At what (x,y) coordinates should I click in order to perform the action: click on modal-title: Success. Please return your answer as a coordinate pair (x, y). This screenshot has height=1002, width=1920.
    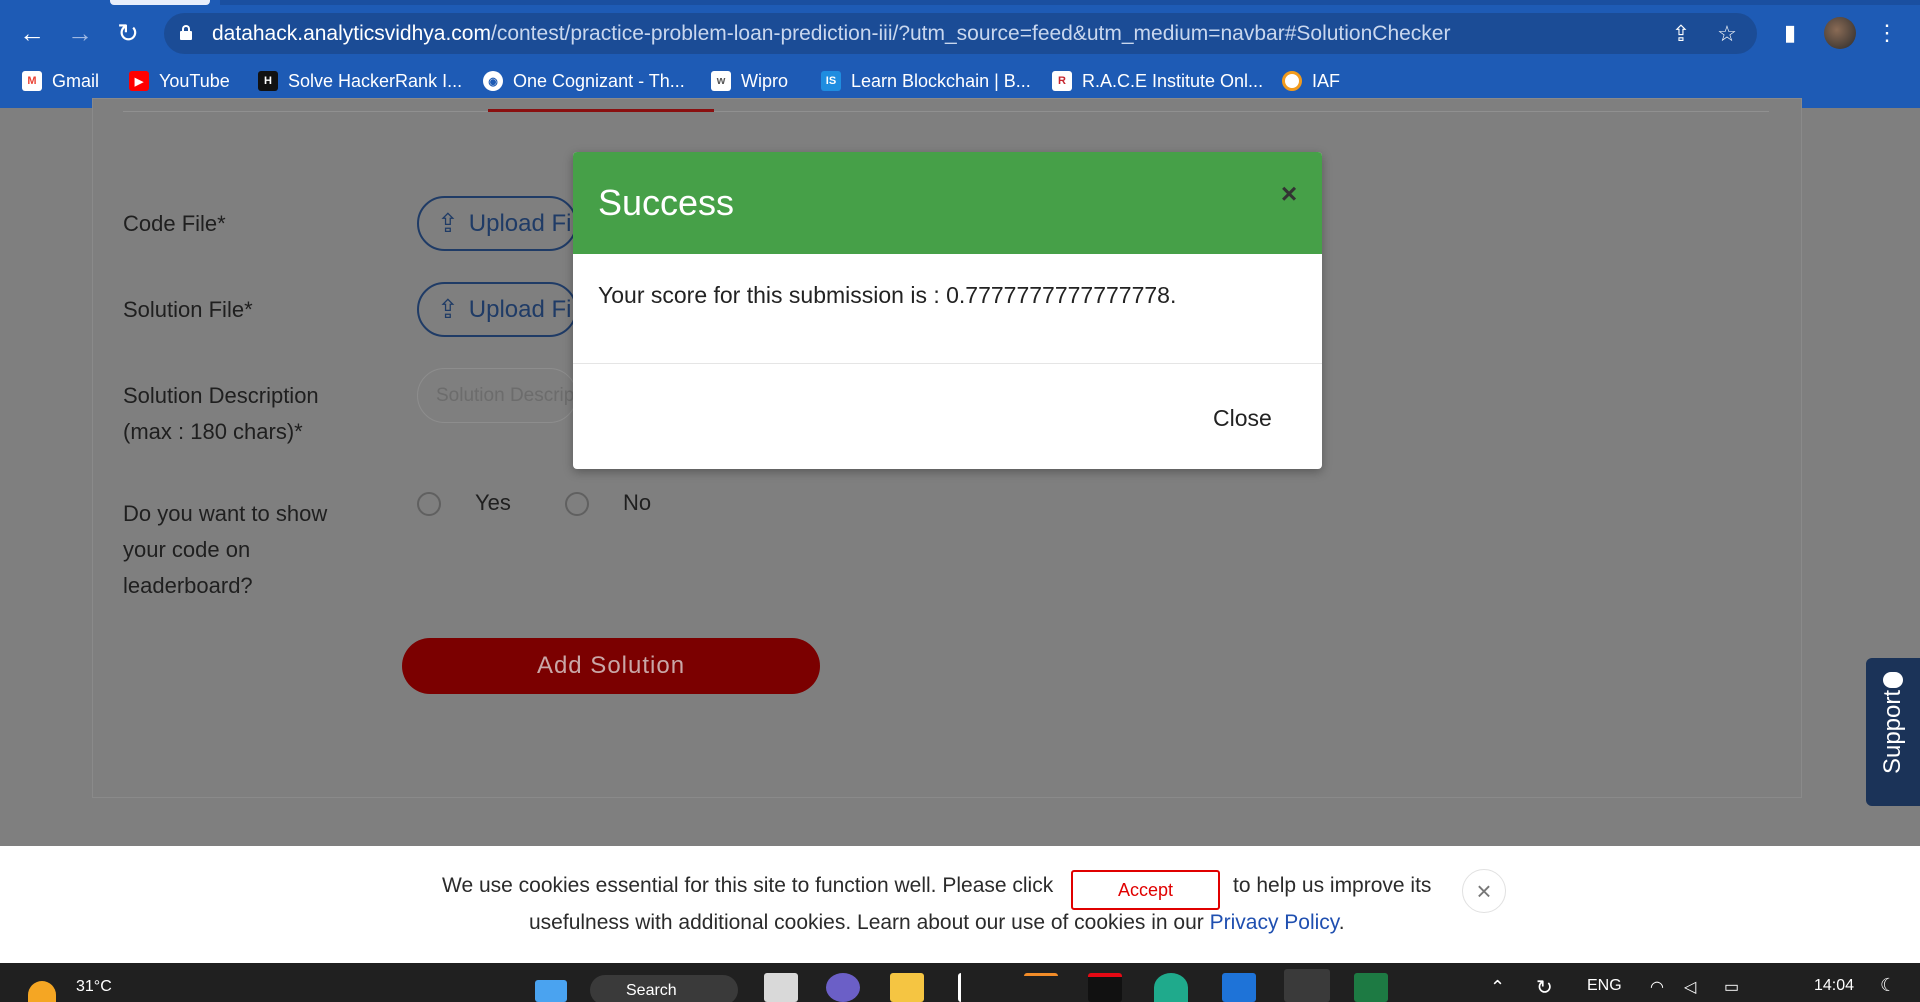
    Looking at the image, I should click on (666, 202).